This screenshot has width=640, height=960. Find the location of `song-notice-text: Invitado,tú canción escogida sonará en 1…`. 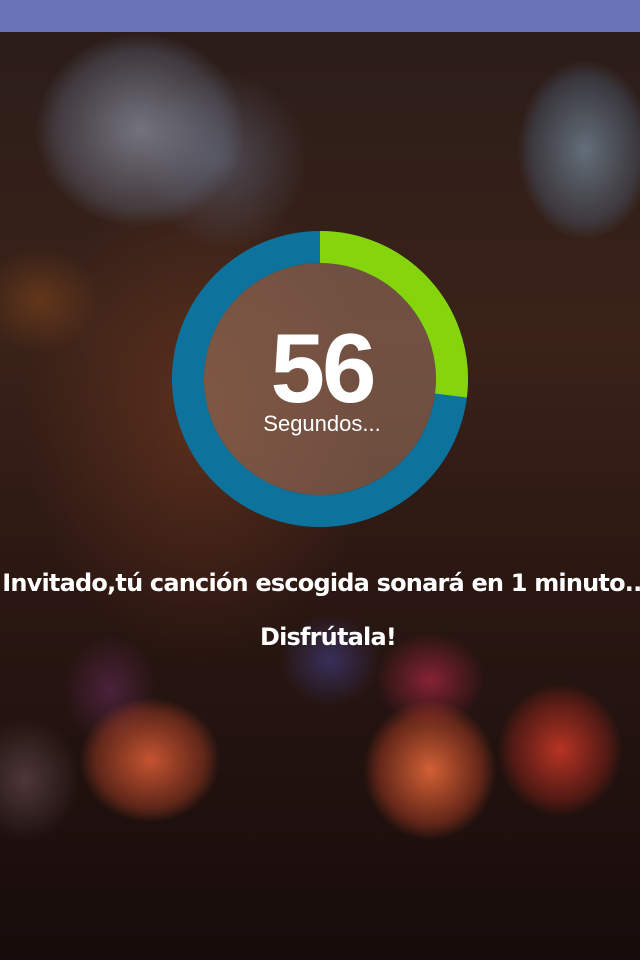

song-notice-text: Invitado,tú canción escogida sonará en 1… is located at coordinates (321, 583).